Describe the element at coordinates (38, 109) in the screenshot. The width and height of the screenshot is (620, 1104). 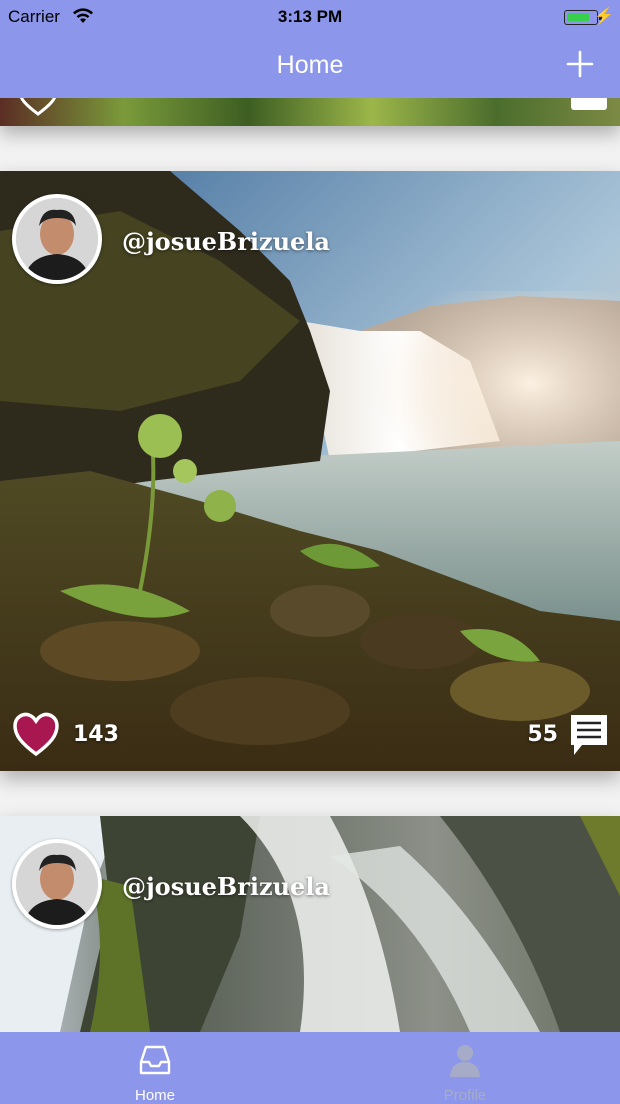
I see `heart-outline-icon` at that location.